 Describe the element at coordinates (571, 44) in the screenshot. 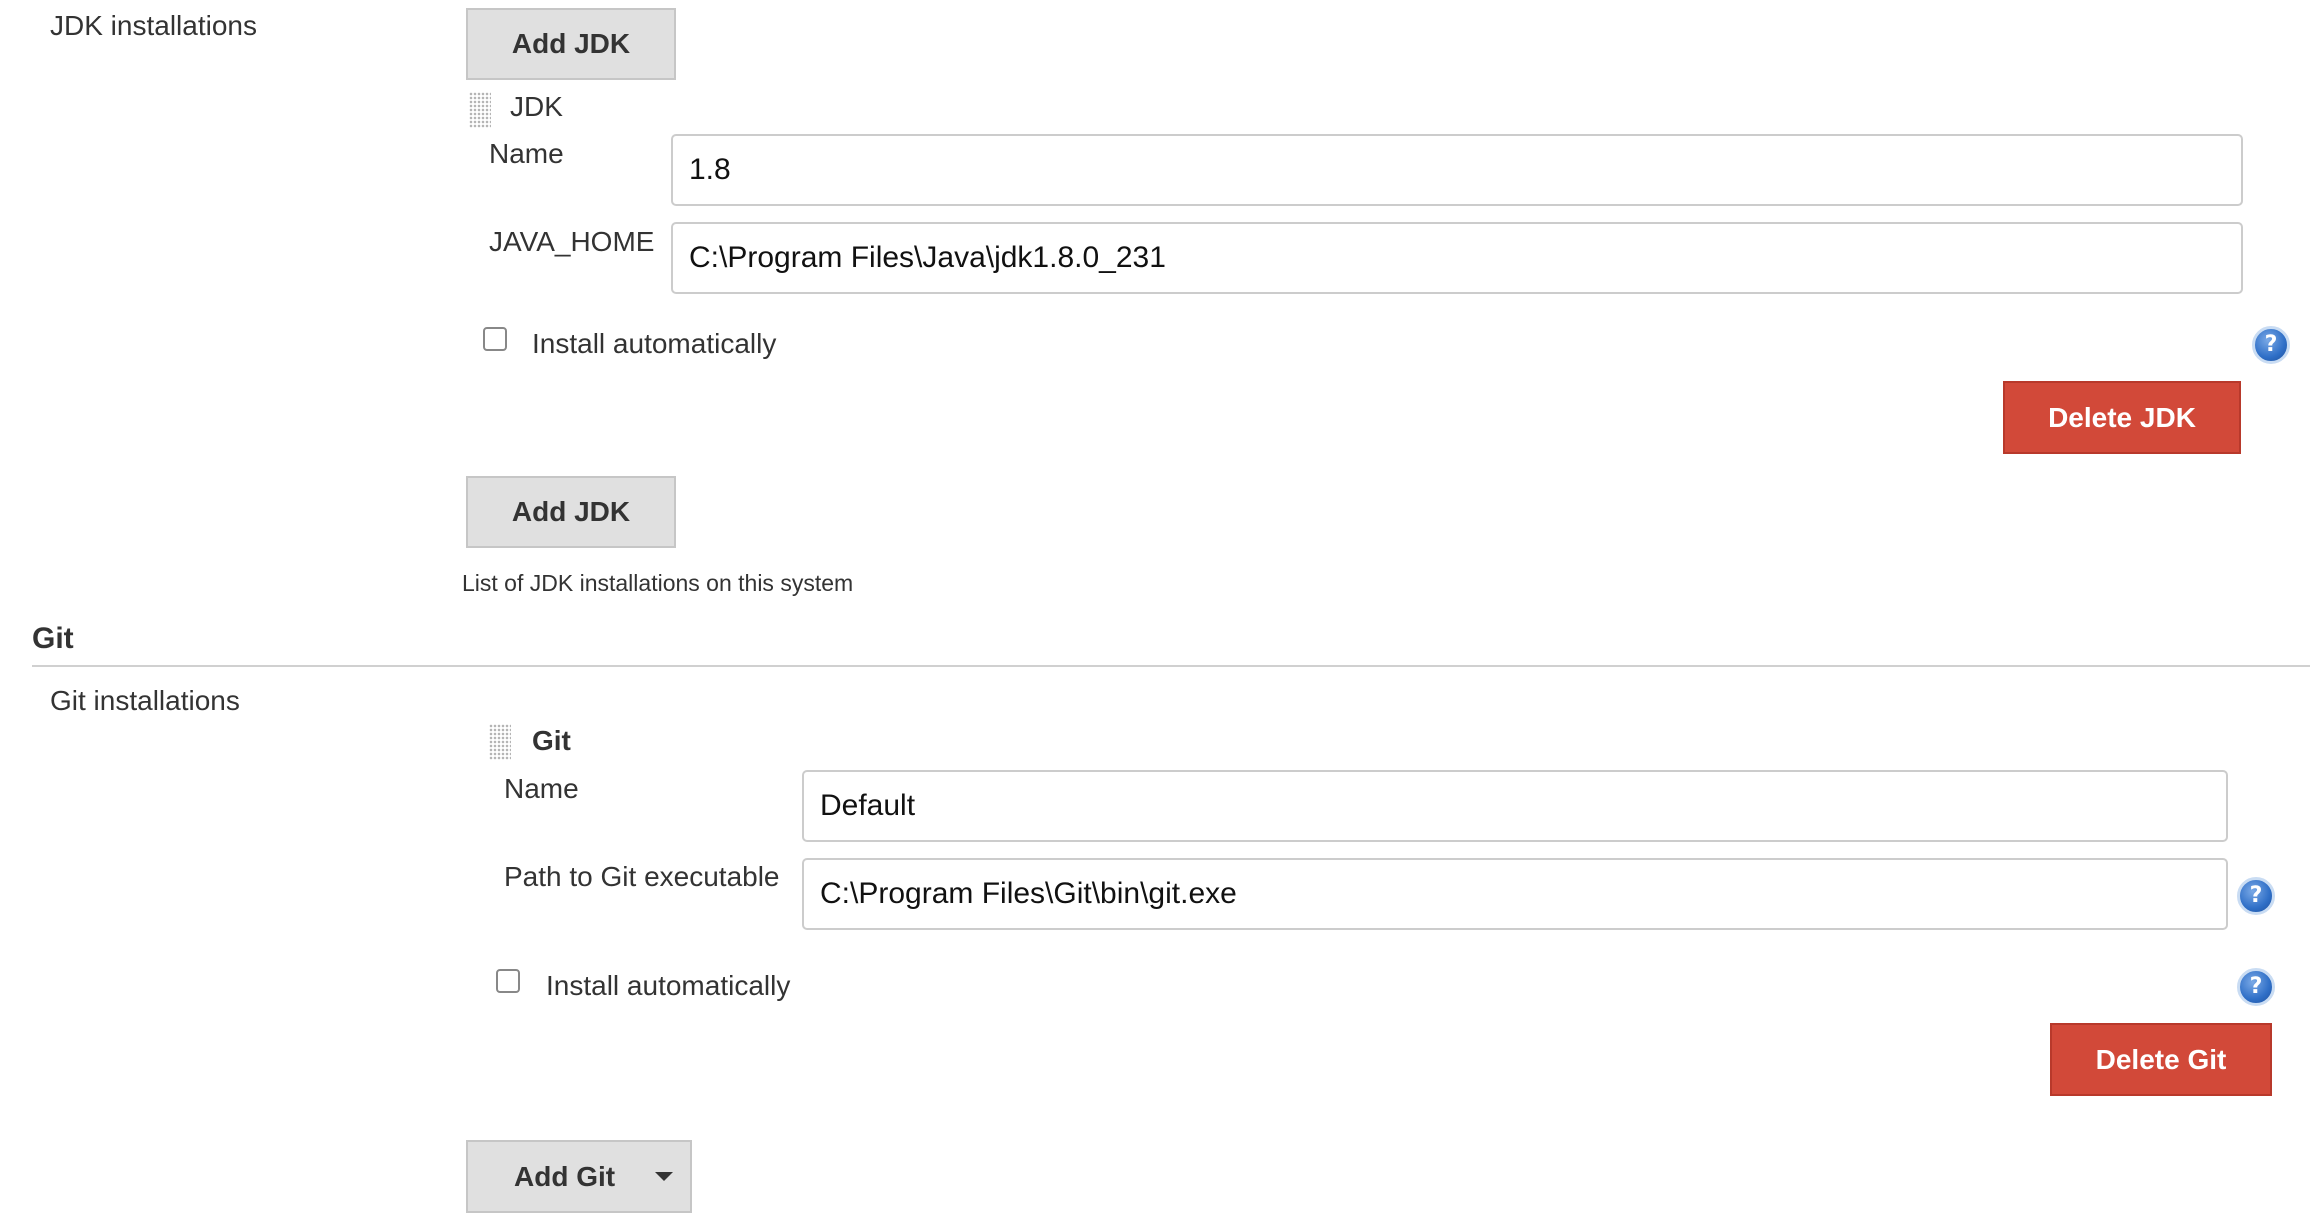

I see `add-jdk-button-top: Add JDK` at that location.